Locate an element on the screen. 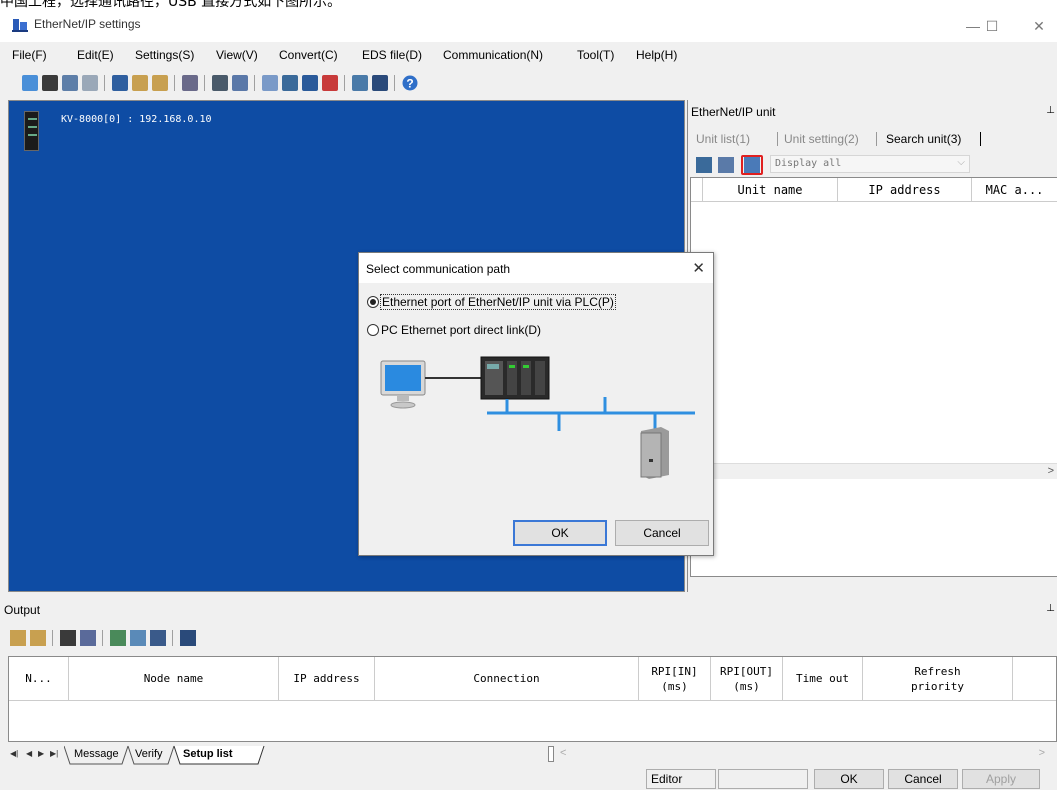 The width and height of the screenshot is (1057, 790). online-icon is located at coordinates (30, 83).